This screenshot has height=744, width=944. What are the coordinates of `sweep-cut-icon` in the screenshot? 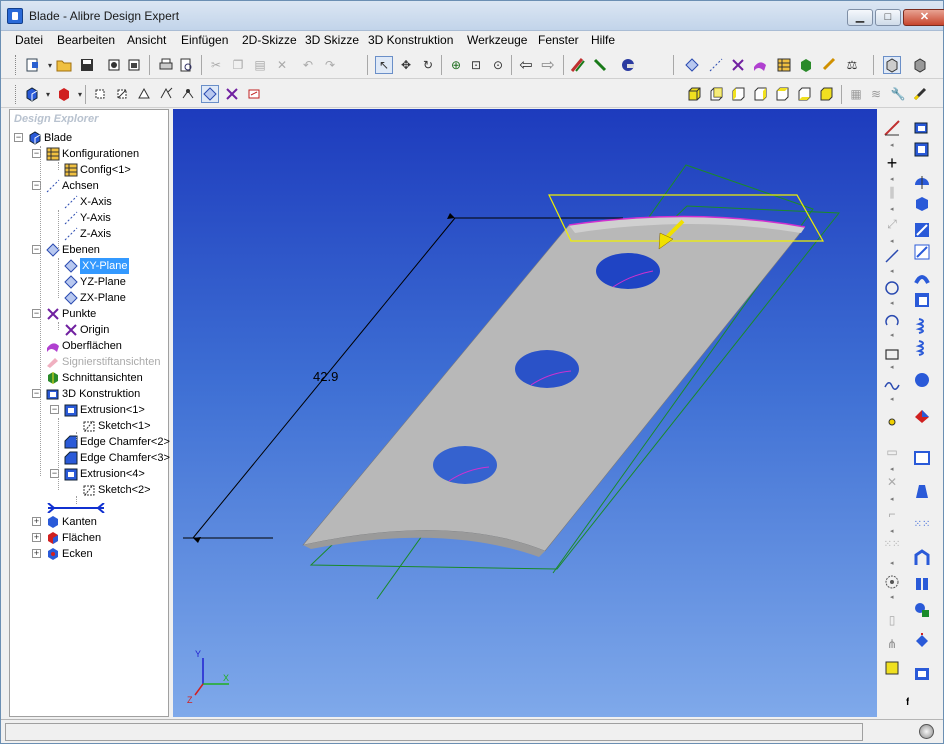 It's located at (922, 252).